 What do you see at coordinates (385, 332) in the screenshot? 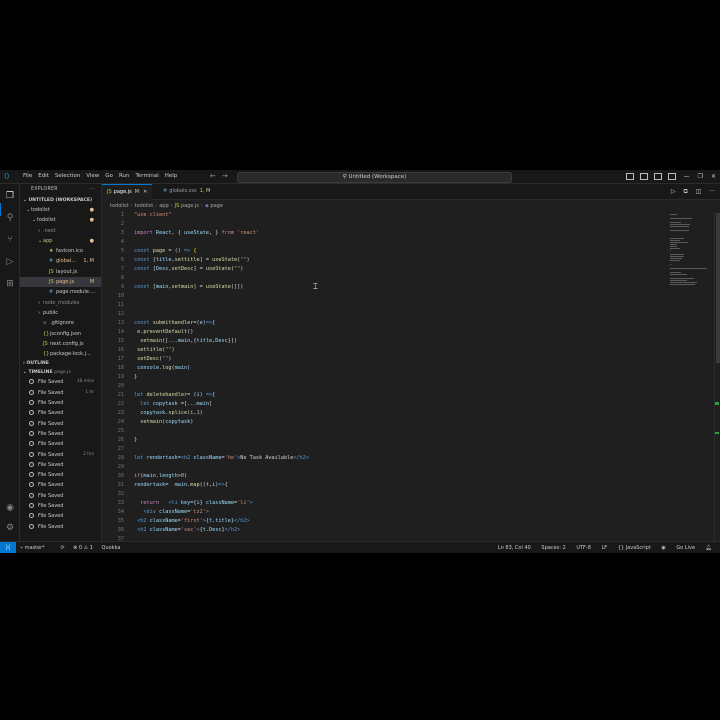
I see `code-line: 14 e.preventDefault()` at bounding box center [385, 332].